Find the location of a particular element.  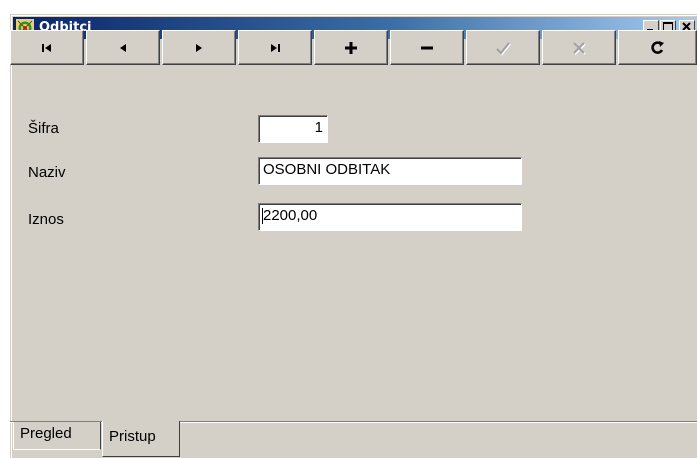

post-edit-button is located at coordinates (503, 47).